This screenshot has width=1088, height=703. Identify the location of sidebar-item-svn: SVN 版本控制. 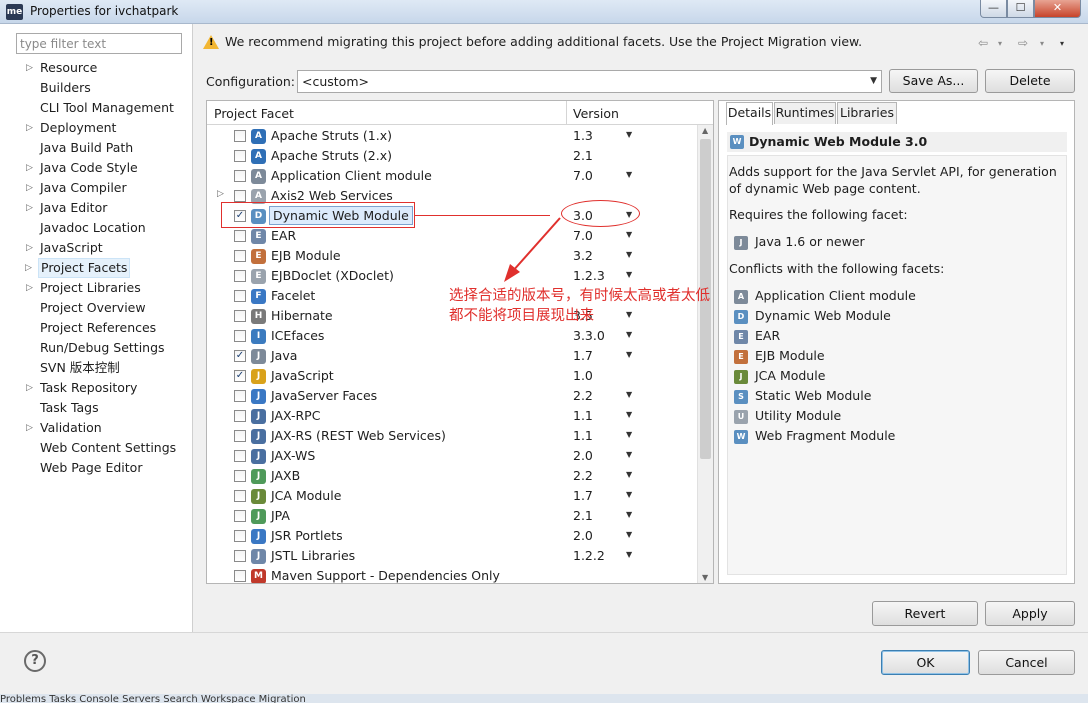
(80, 368).